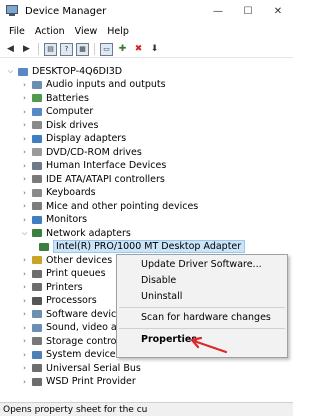 The width and height of the screenshot is (320, 416). What do you see at coordinates (106, 49) in the screenshot?
I see `monitor-icon: ▭` at bounding box center [106, 49].